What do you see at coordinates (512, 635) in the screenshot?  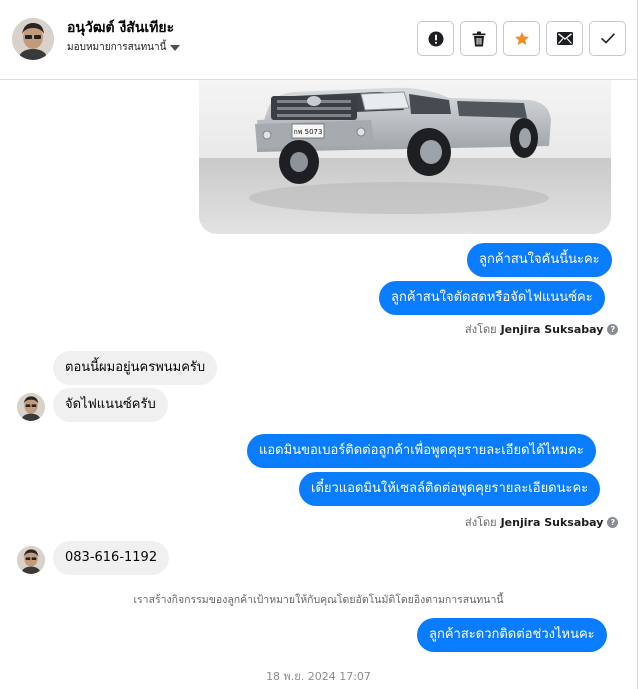 I see `message-bubble-outgoing: ลูกค้าสะดวกติดต่อช่วงไหนคะ` at bounding box center [512, 635].